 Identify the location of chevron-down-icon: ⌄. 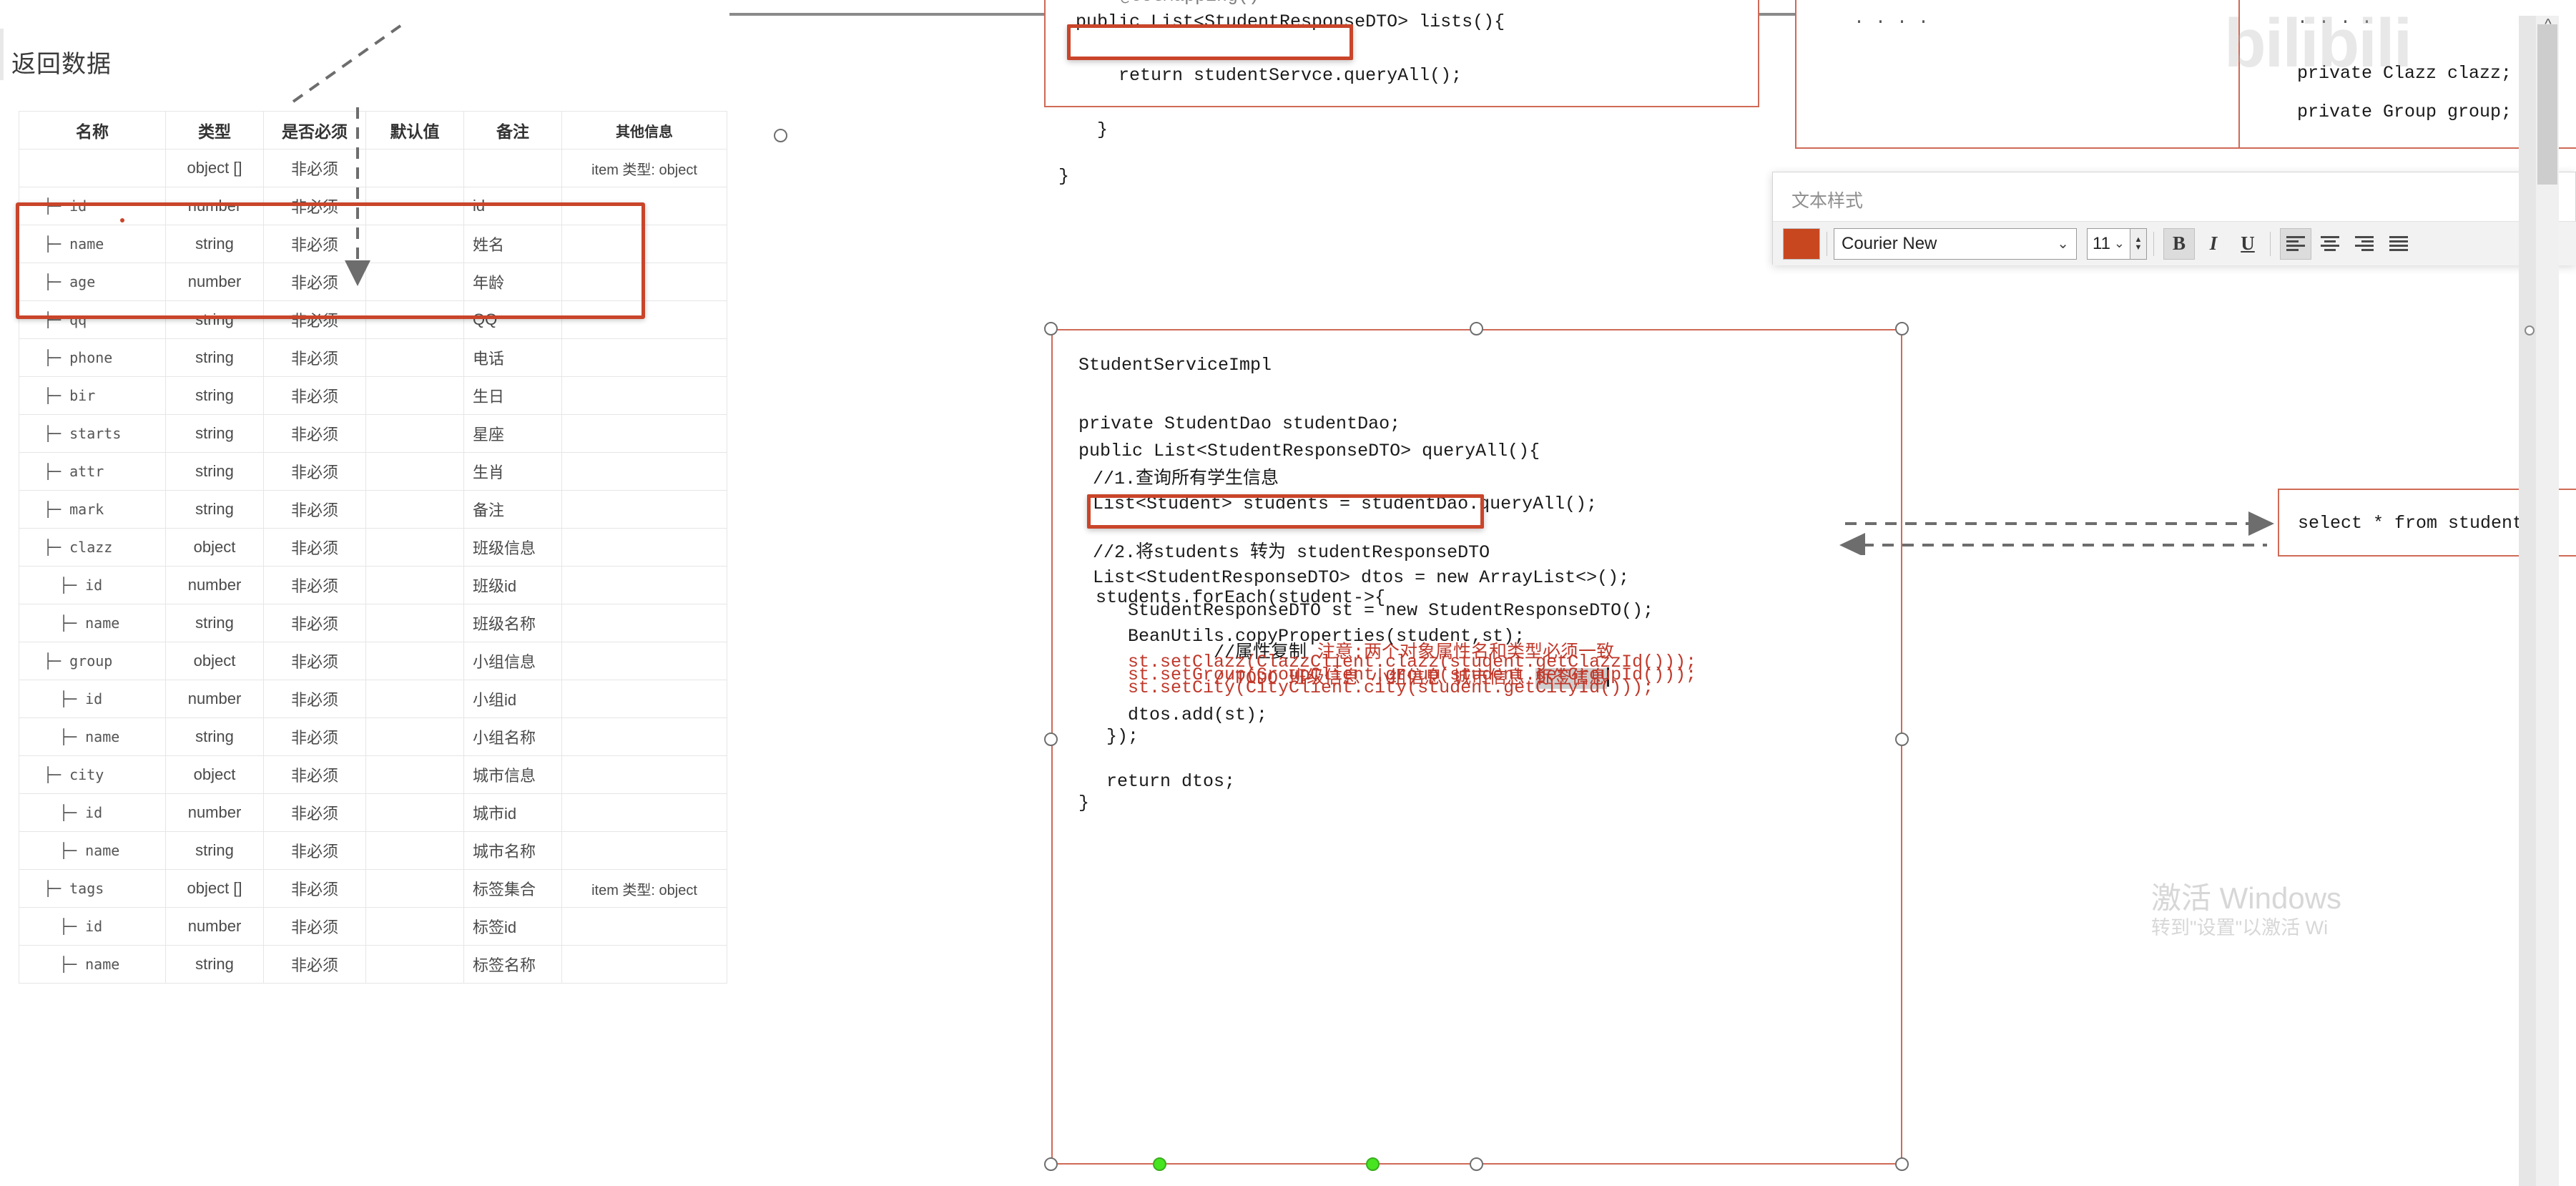
(2063, 244).